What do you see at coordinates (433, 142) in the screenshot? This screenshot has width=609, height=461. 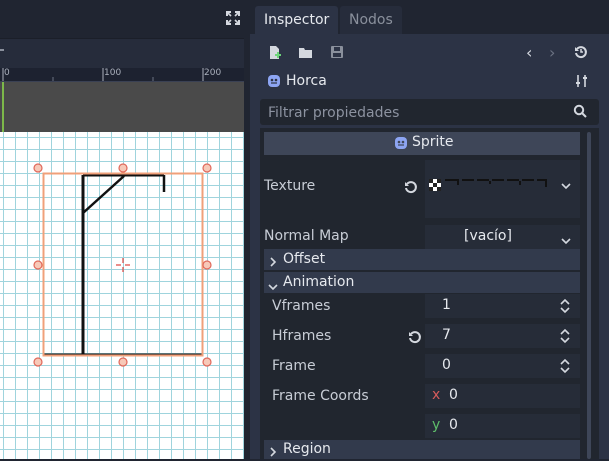 I see `class-header-label: Sprite` at bounding box center [433, 142].